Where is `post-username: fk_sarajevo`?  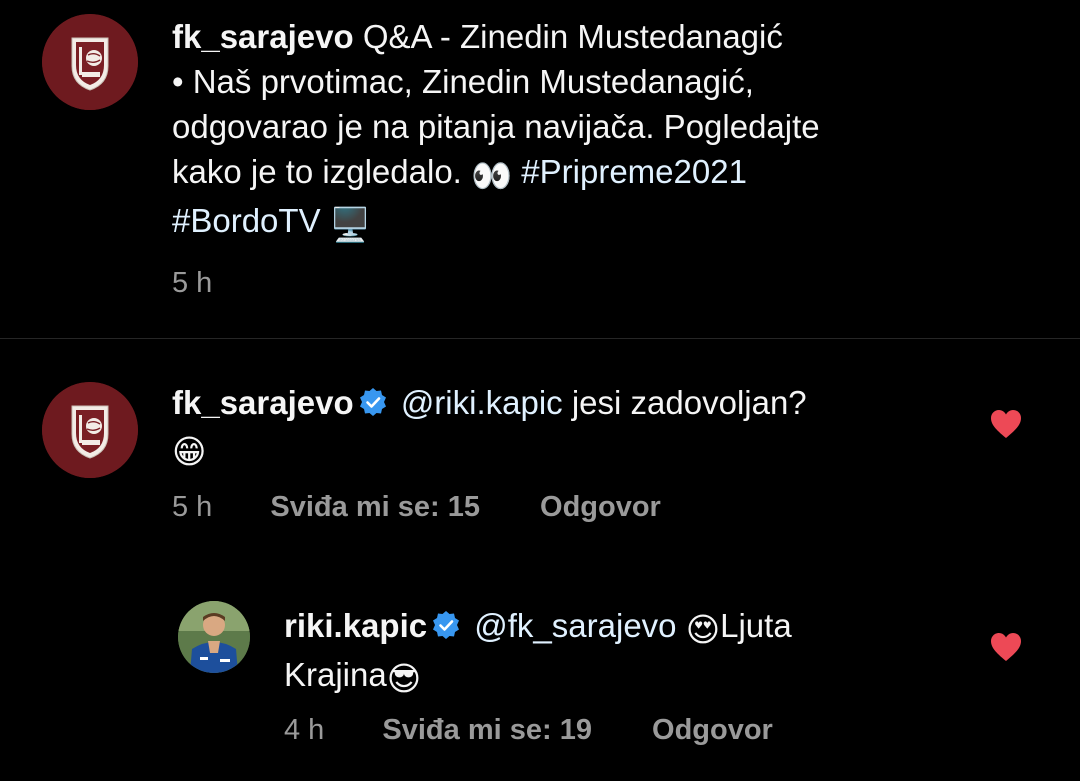 post-username: fk_sarajevo is located at coordinates (263, 36).